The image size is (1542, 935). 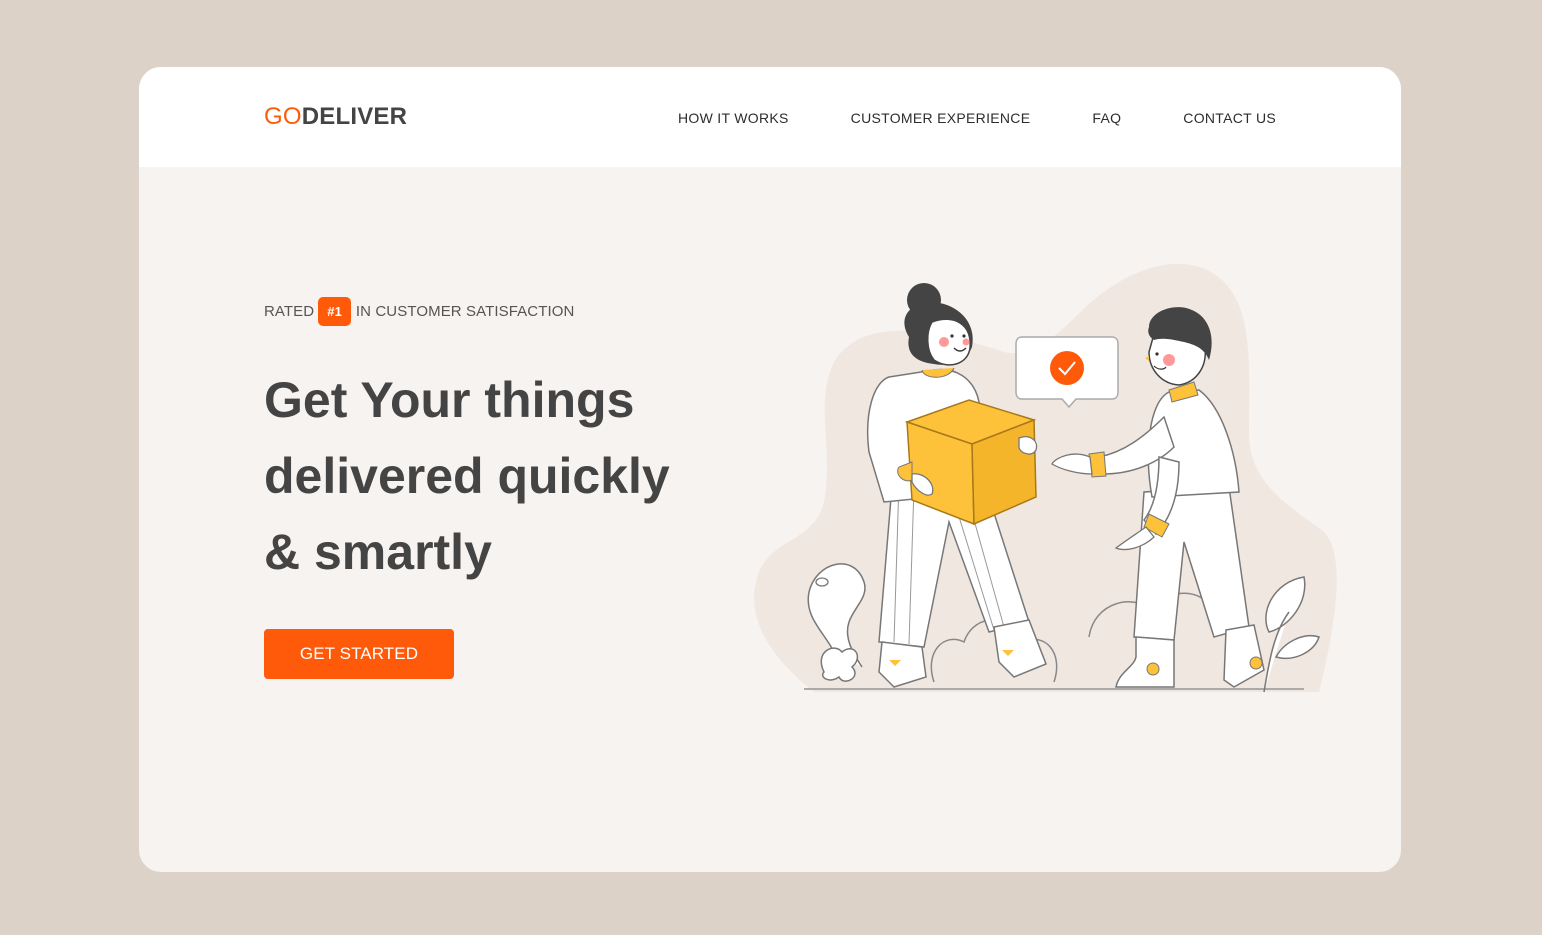 I want to click on headline-line-1: Get Your things, so click(x=449, y=400).